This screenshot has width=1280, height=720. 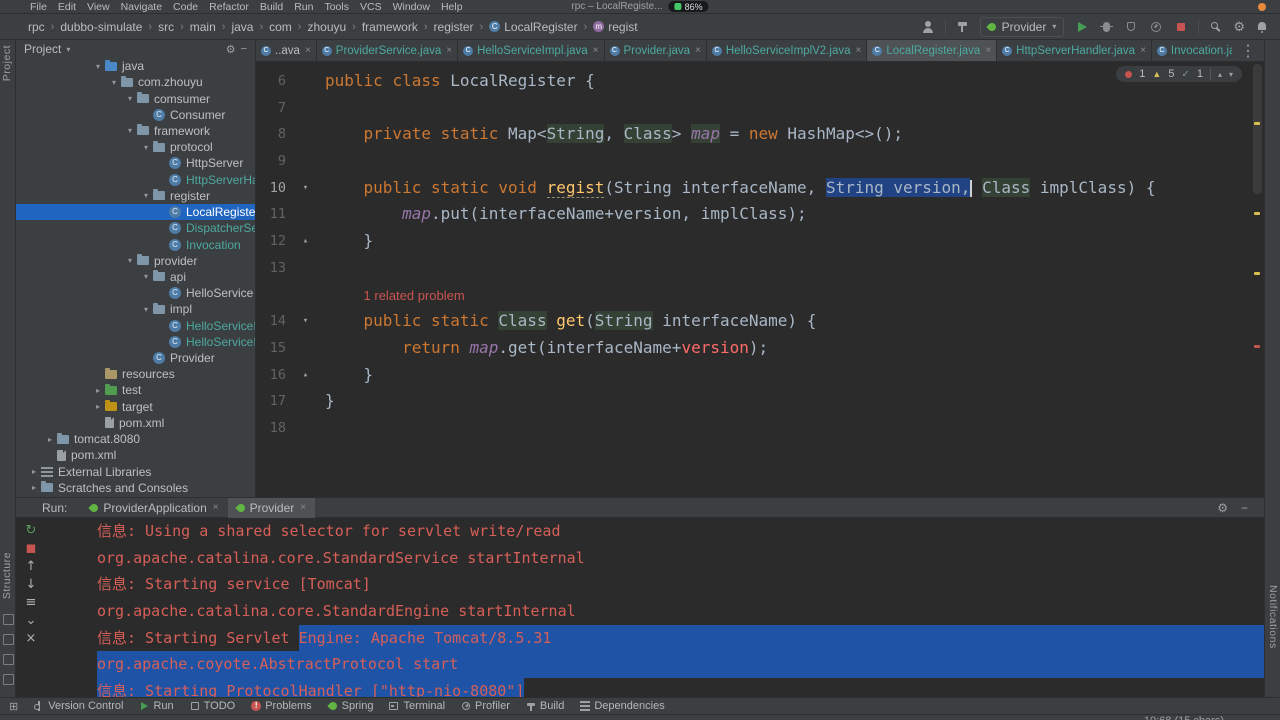 What do you see at coordinates (1184, 717) in the screenshot?
I see `caret-position: 10:68 (15 chars)` at bounding box center [1184, 717].